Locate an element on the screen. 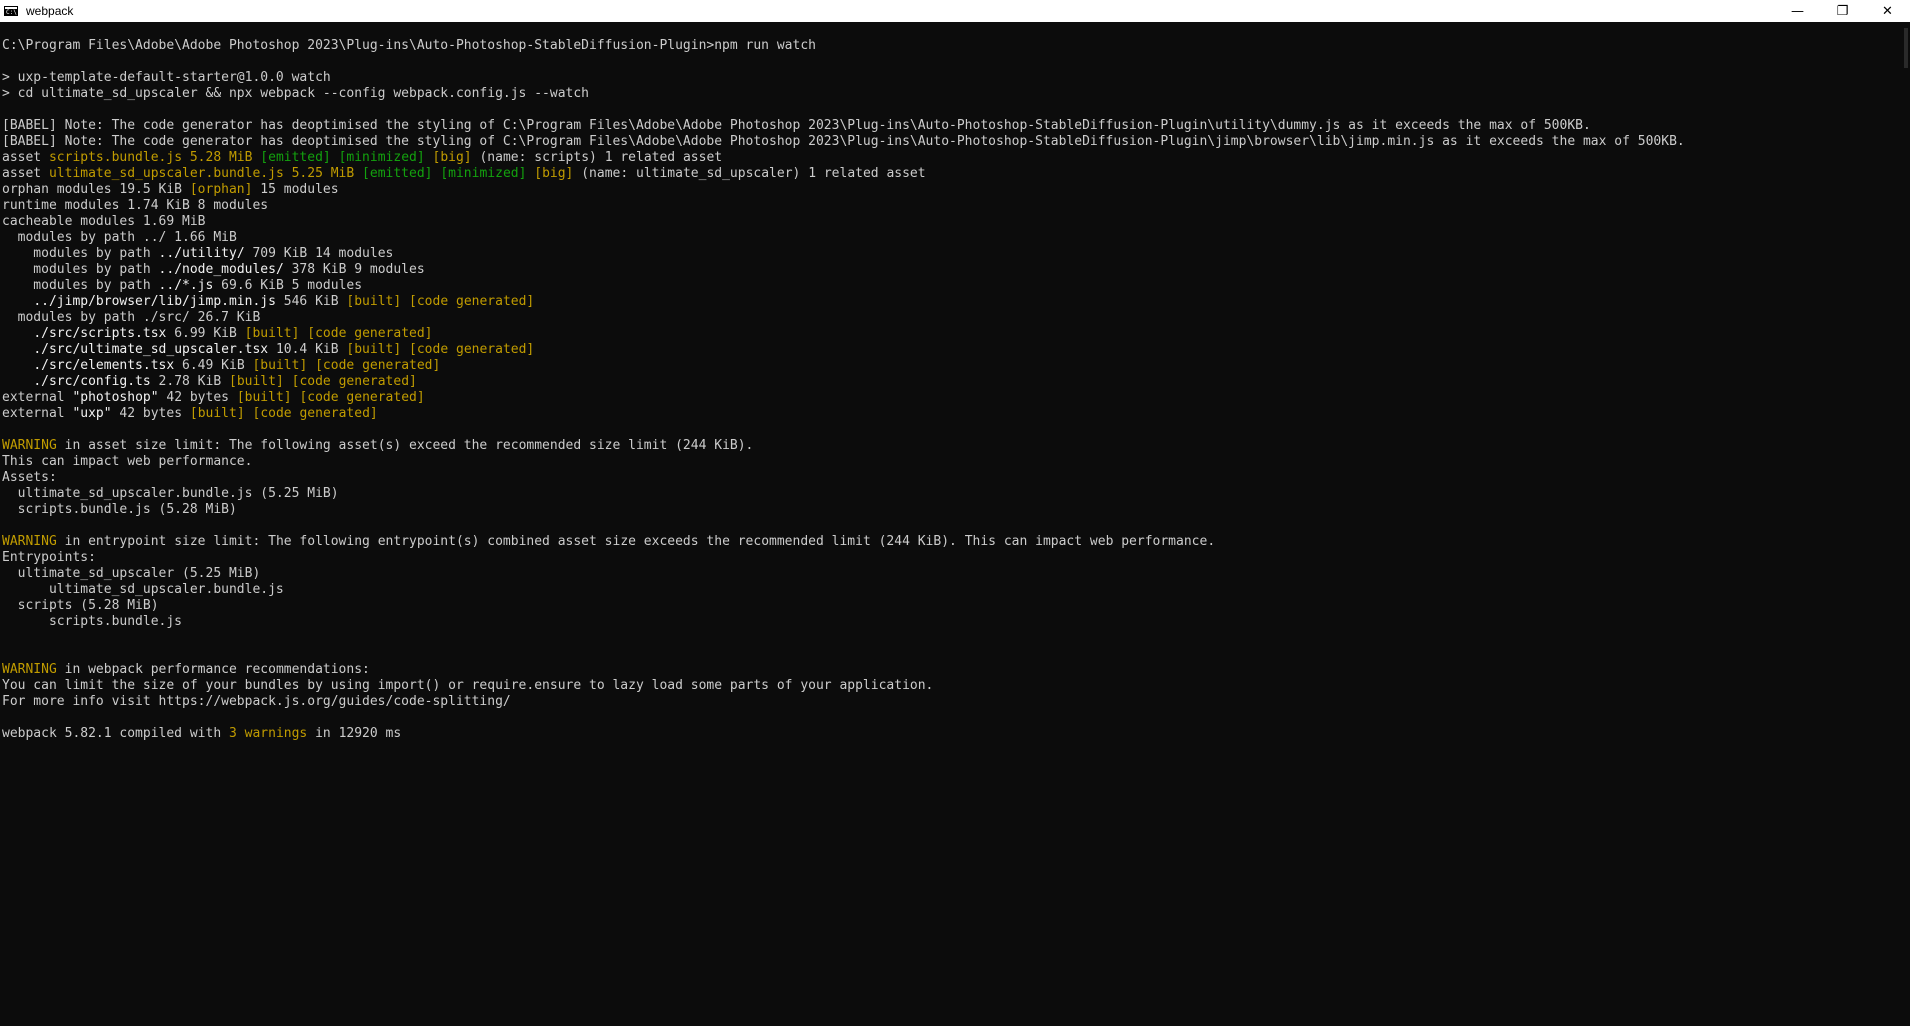 This screenshot has width=1910, height=1026. console-text: This can impact web performance. is located at coordinates (127, 461).